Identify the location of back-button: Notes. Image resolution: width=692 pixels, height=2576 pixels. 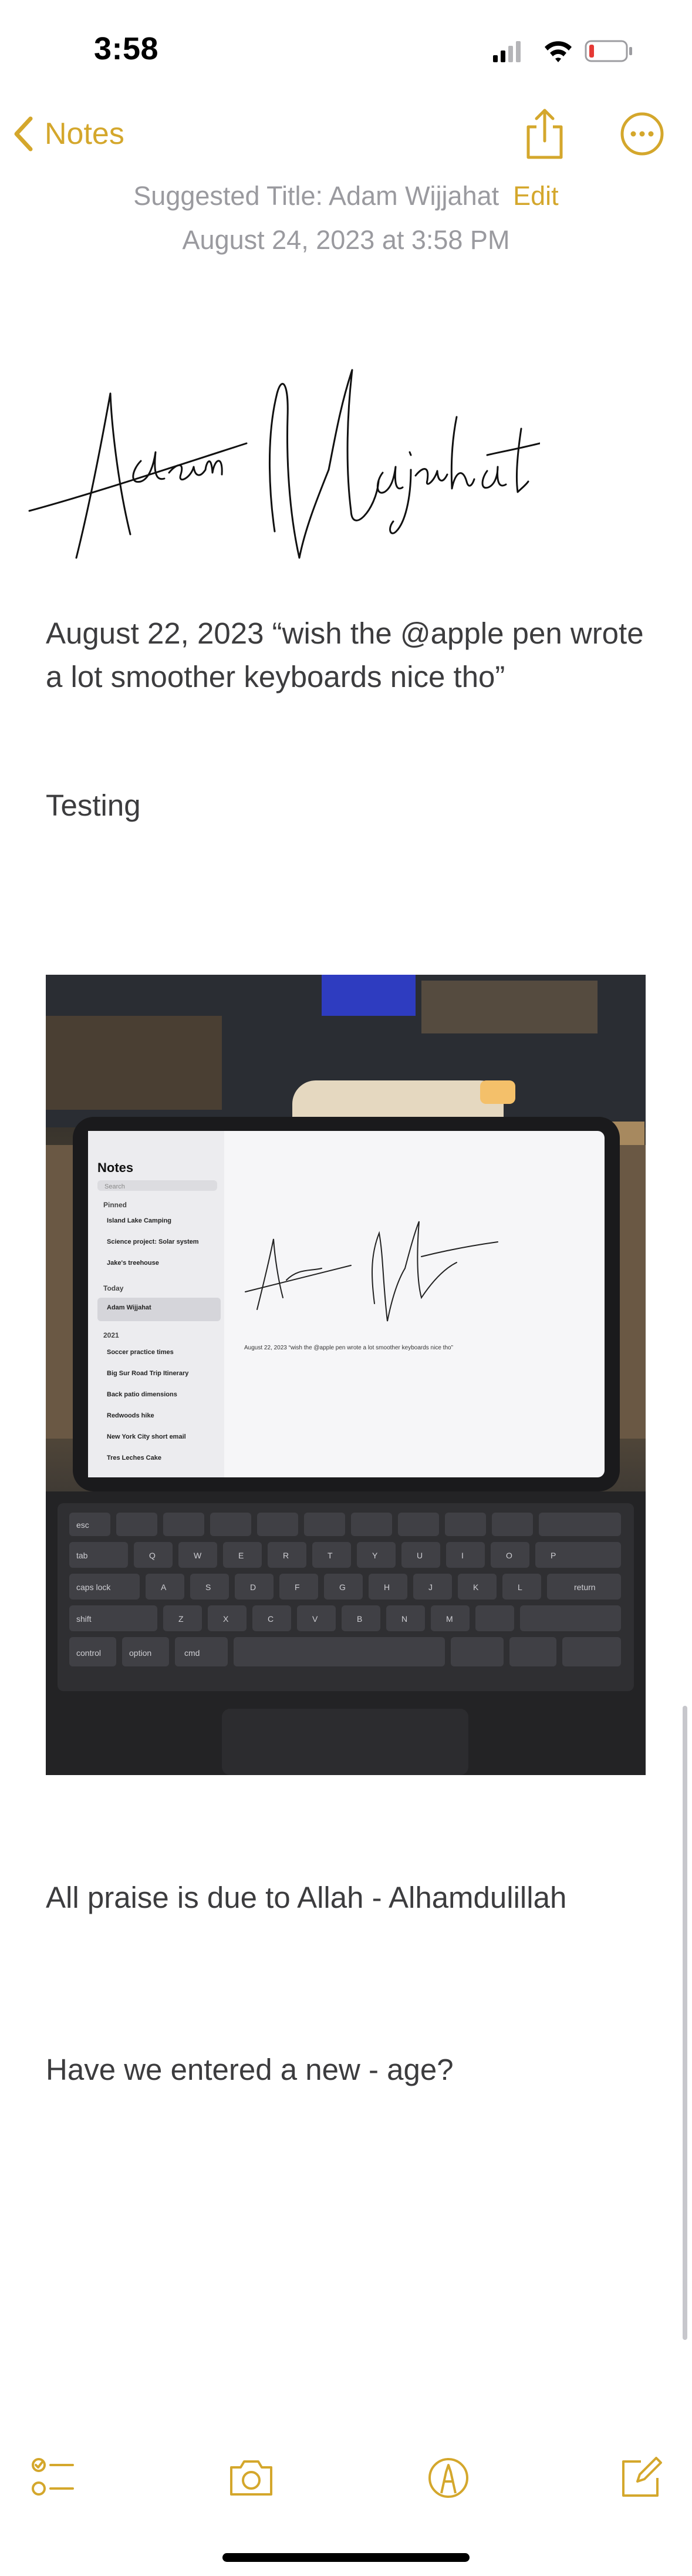
(68, 133).